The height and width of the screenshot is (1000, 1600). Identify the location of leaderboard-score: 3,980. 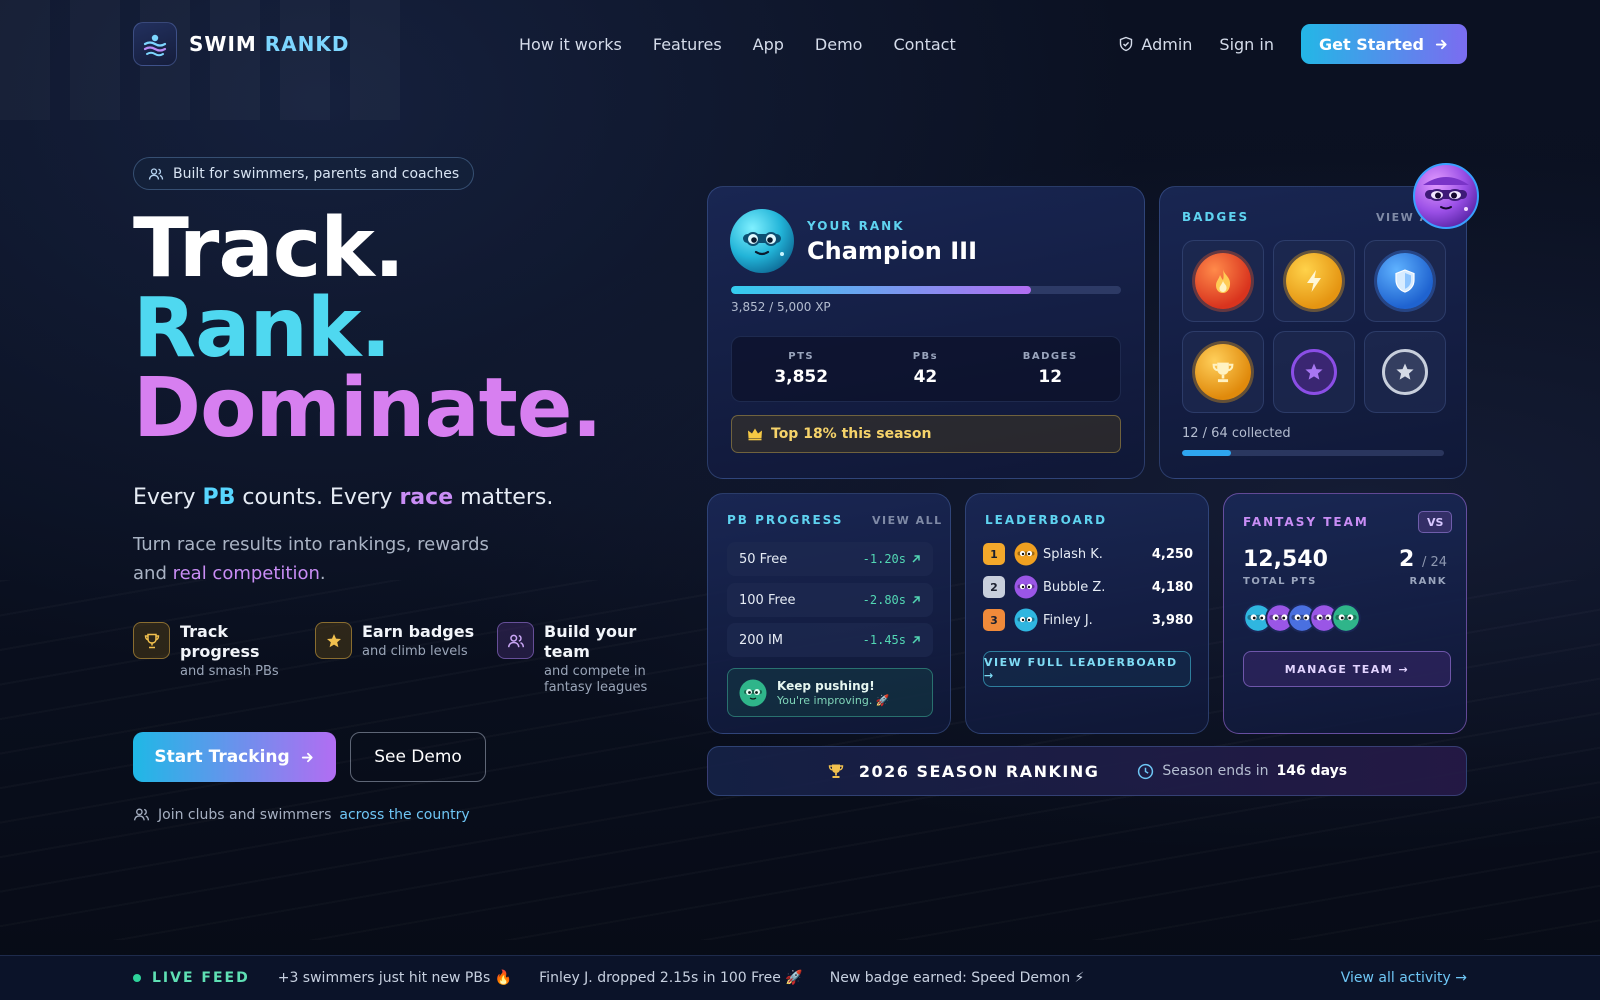
(1172, 620).